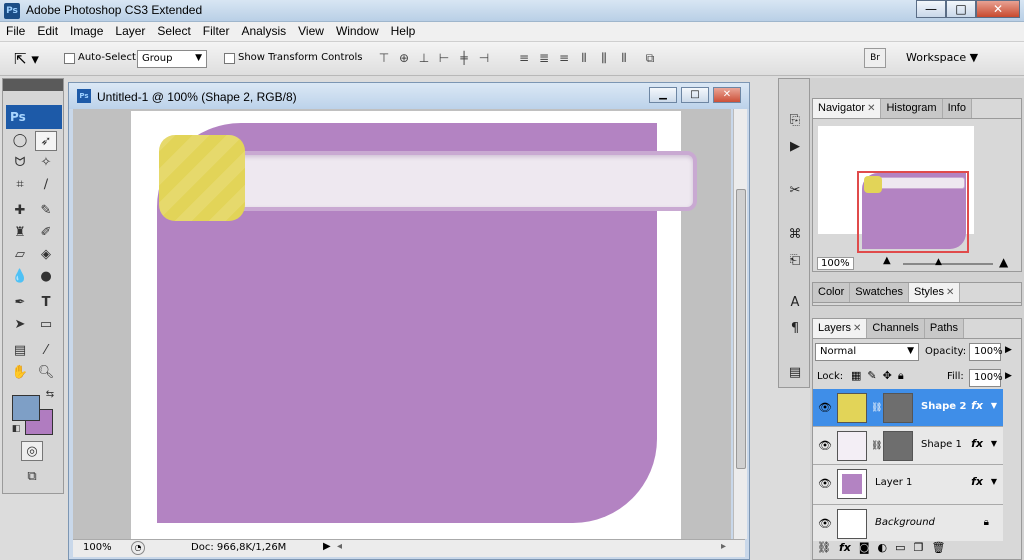 Image resolution: width=1024 pixels, height=560 pixels. I want to click on distribute-right-icon: ⫴, so click(624, 58).